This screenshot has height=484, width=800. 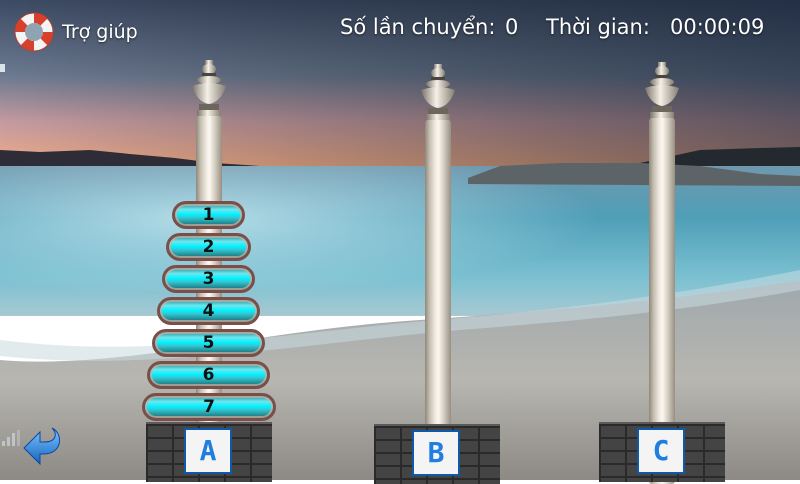 I want to click on peg-b-label-button: B, so click(x=436, y=453).